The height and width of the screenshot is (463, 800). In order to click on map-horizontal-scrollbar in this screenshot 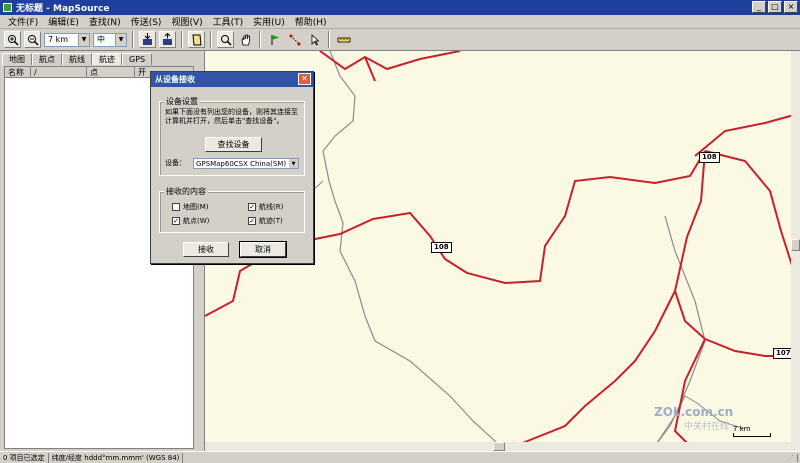, I will do `click(502, 446)`.